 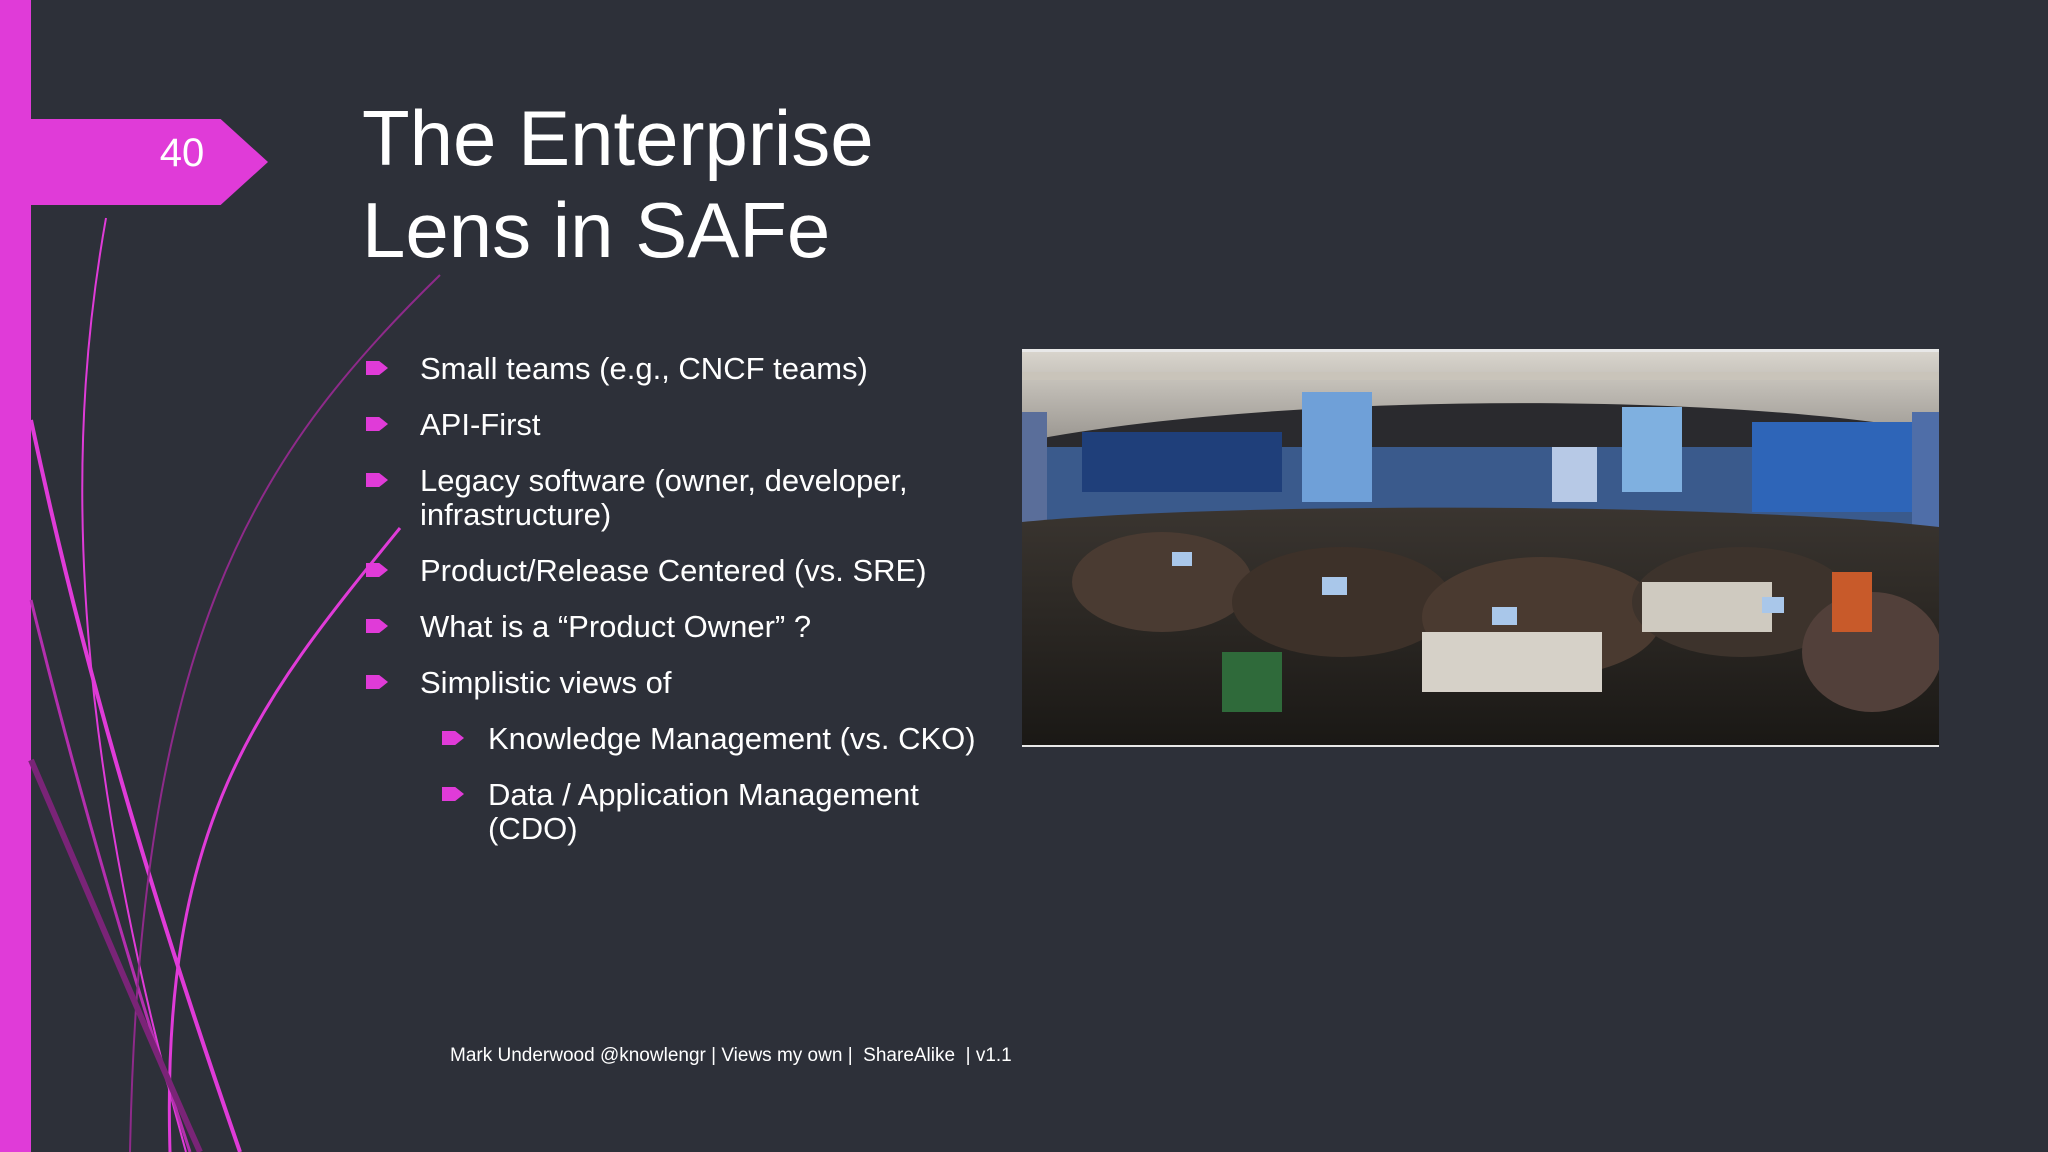 I want to click on slide-number: 40, so click(x=182, y=153).